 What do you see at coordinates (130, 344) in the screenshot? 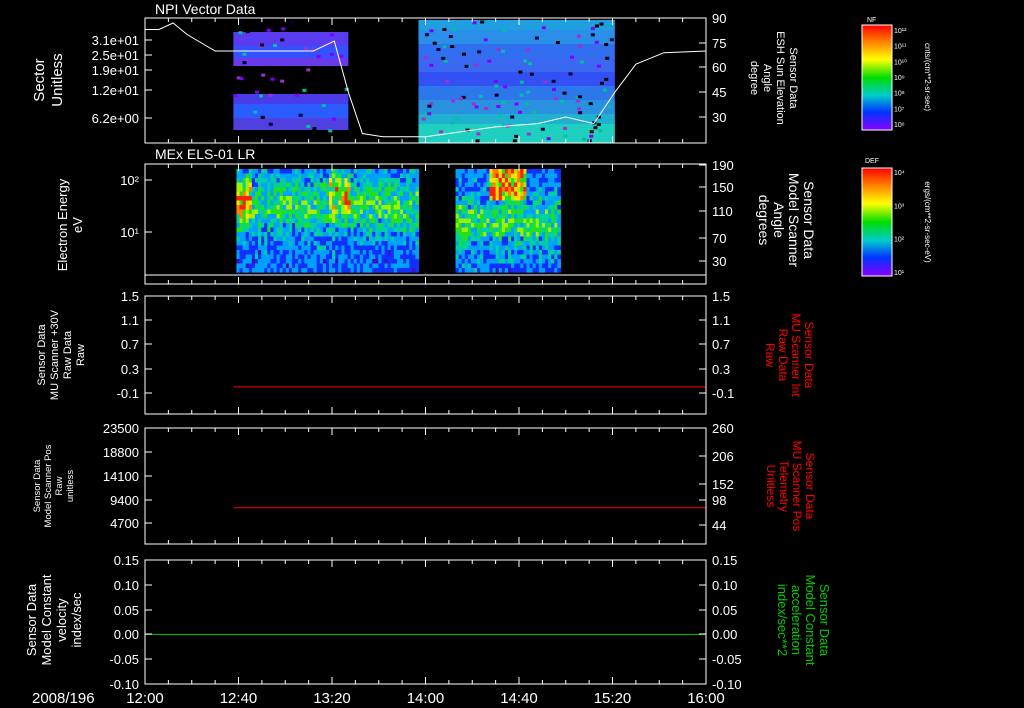
I see `y-tick-label: 0.7` at bounding box center [130, 344].